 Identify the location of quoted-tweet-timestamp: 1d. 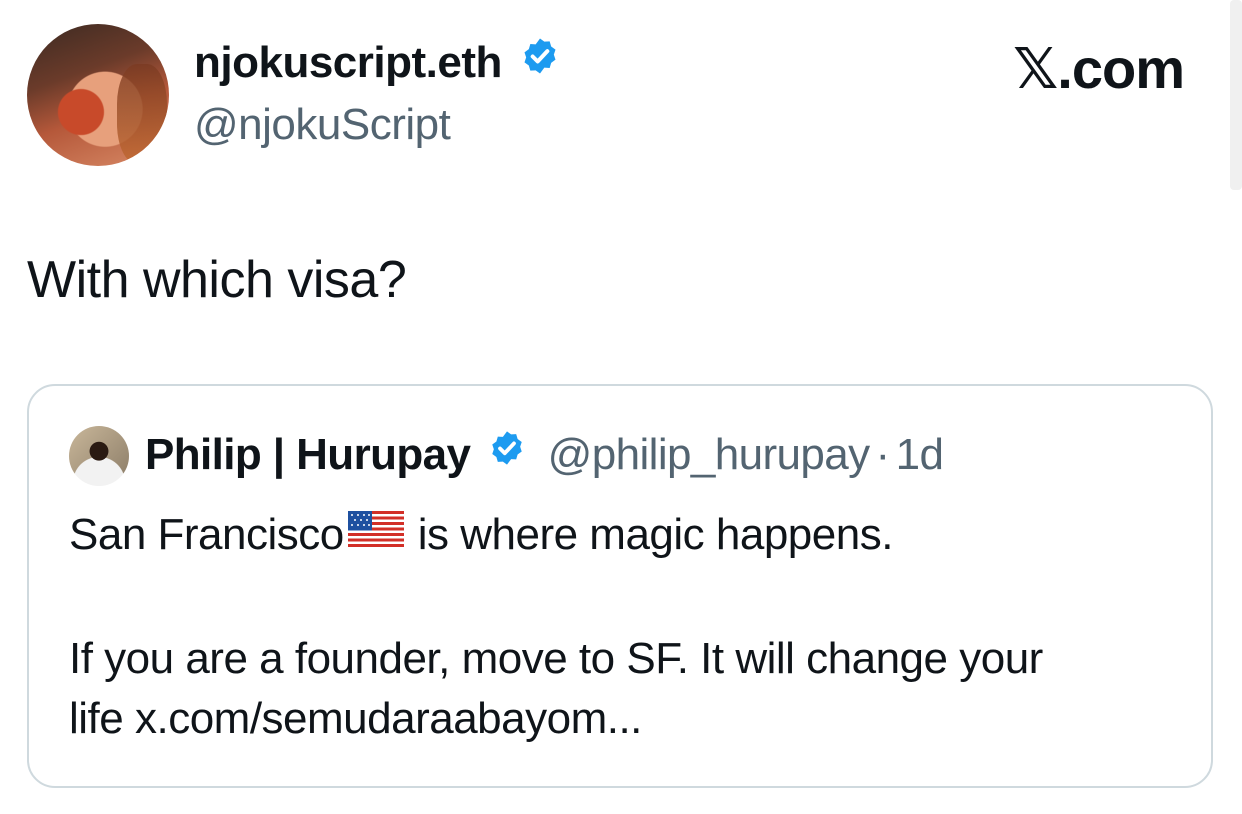
(920, 454).